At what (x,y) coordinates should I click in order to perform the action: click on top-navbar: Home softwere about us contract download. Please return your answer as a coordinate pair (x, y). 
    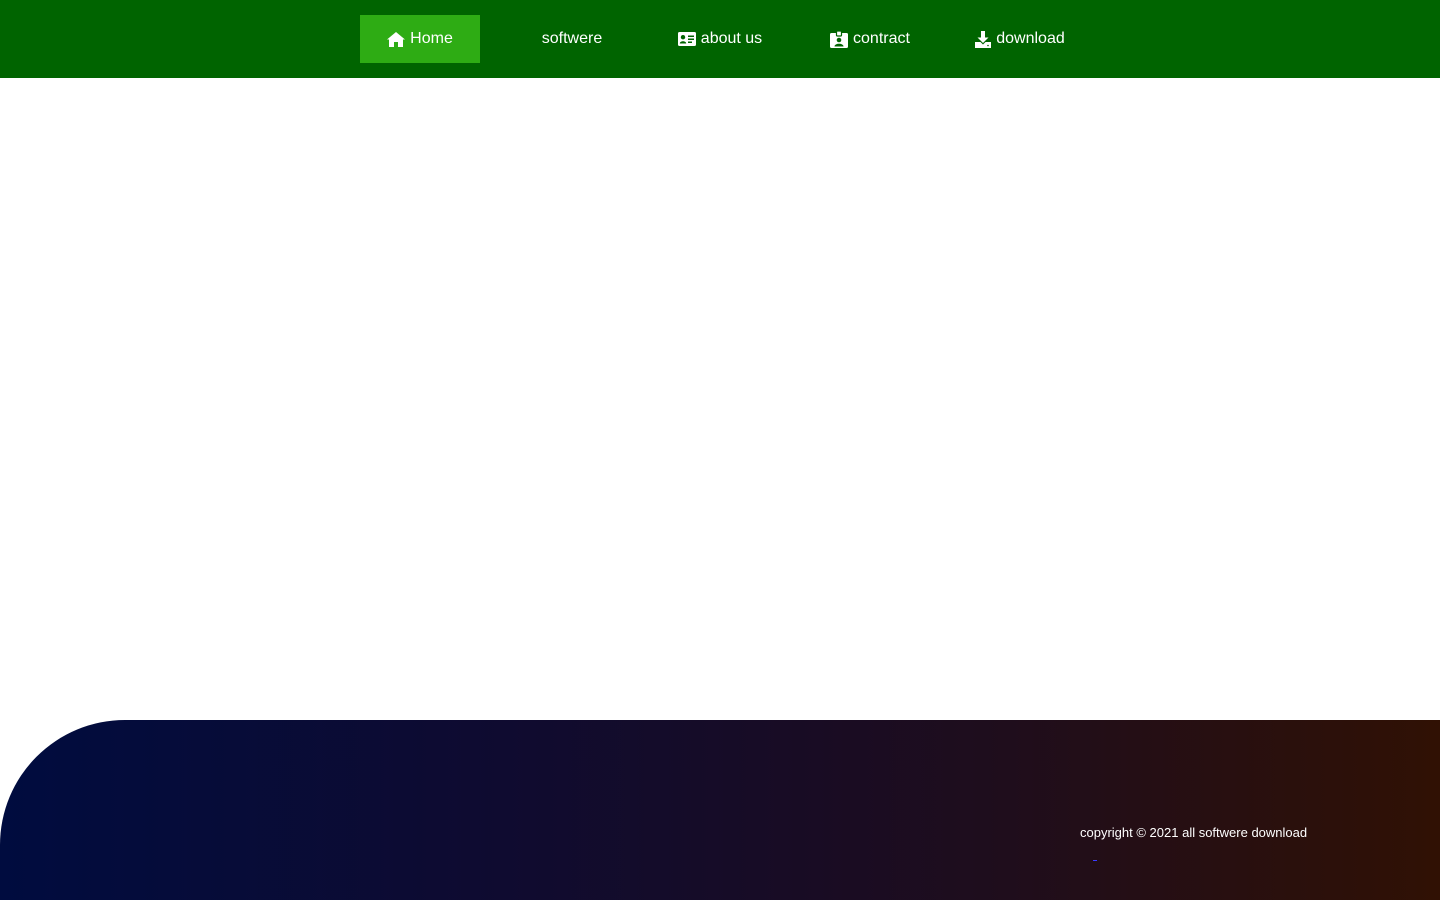
    Looking at the image, I should click on (720, 39).